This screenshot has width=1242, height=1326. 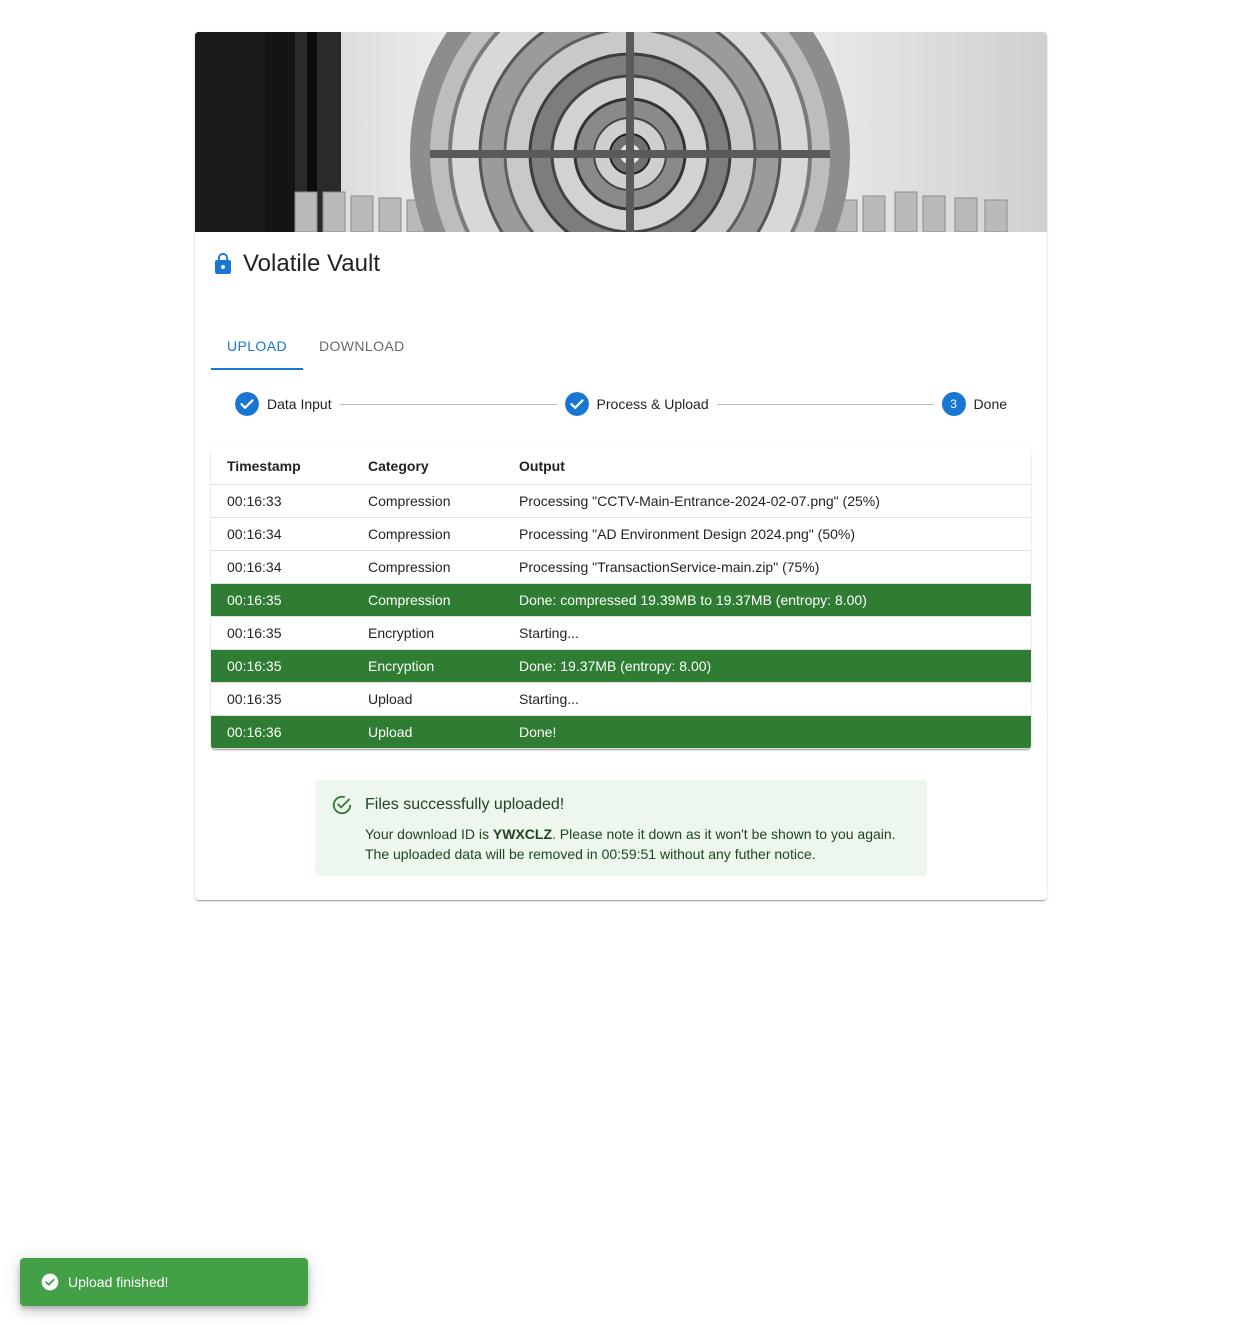 I want to click on column-header-category: Category, so click(x=427, y=466).